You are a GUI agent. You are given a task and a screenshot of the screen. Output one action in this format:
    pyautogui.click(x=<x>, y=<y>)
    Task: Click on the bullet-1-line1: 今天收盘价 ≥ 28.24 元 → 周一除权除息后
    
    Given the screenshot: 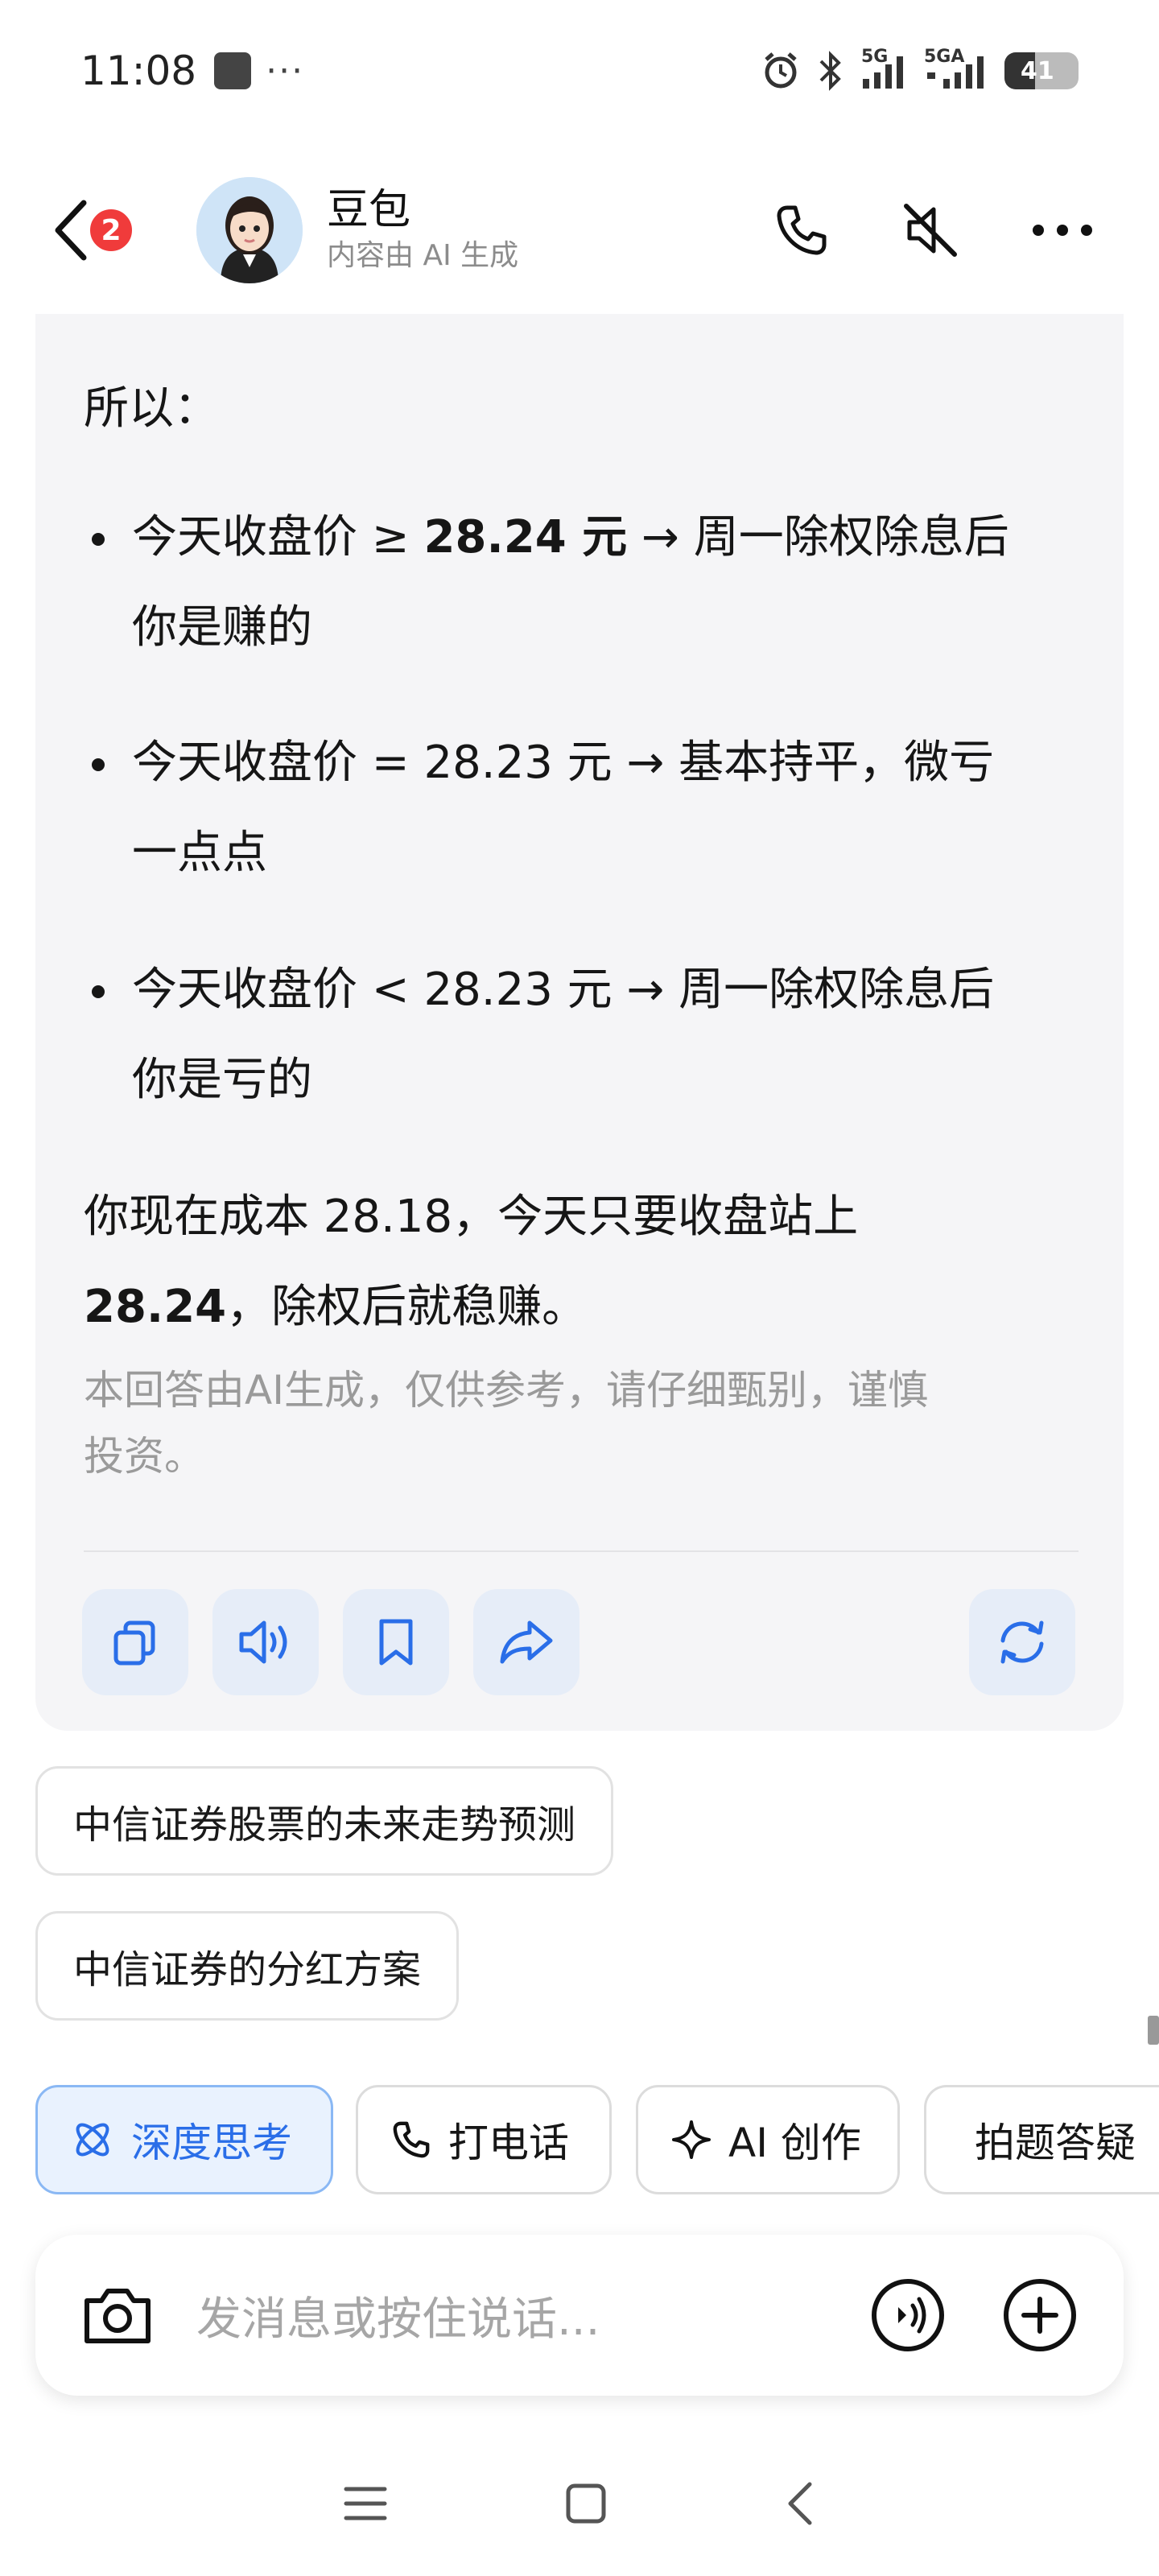 What is the action you would take?
    pyautogui.click(x=607, y=538)
    